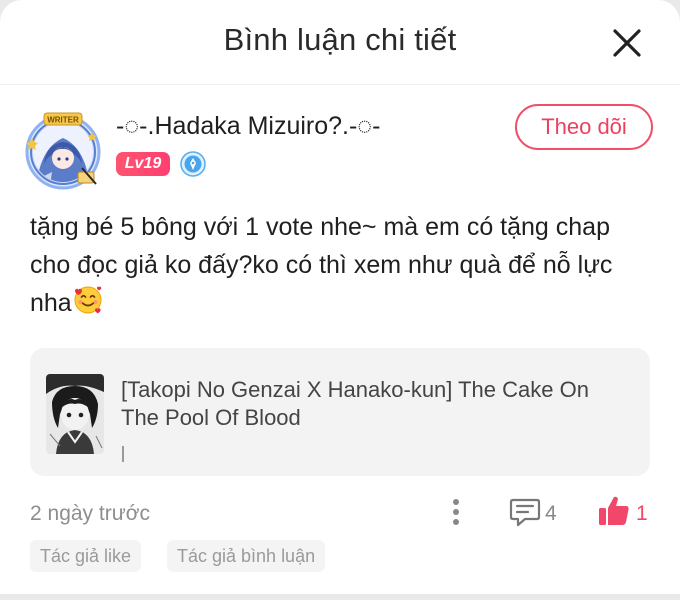 The width and height of the screenshot is (680, 600). What do you see at coordinates (123, 454) in the screenshot?
I see `story-text-cursor` at bounding box center [123, 454].